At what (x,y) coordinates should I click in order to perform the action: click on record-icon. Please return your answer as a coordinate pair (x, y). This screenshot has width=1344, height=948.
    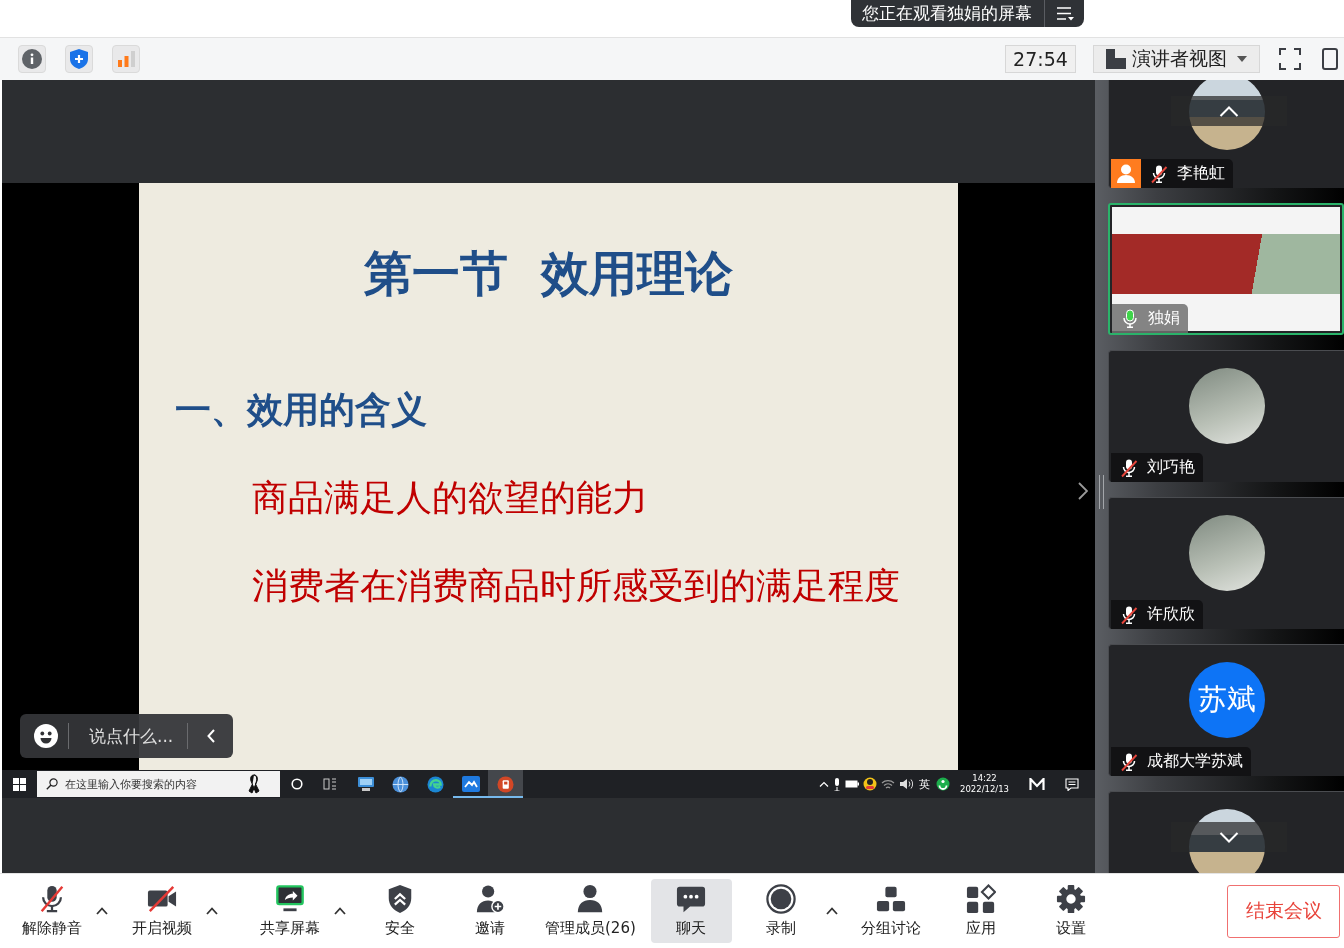
    Looking at the image, I should click on (781, 899).